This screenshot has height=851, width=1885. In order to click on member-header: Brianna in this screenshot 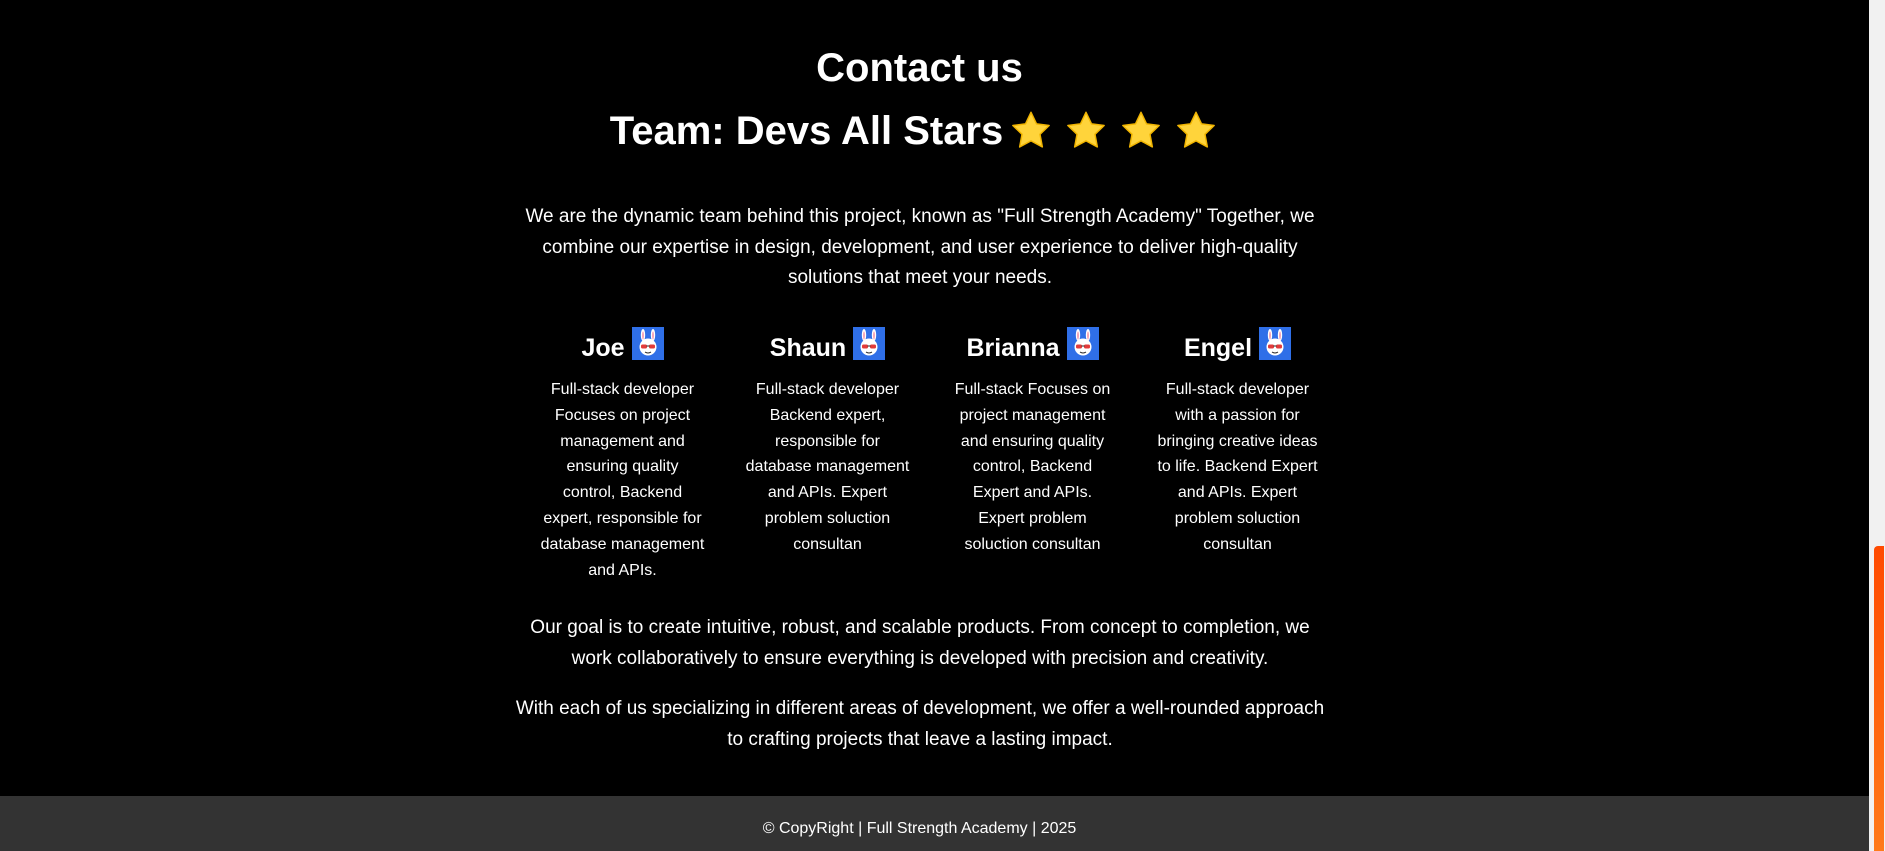, I will do `click(1032, 343)`.